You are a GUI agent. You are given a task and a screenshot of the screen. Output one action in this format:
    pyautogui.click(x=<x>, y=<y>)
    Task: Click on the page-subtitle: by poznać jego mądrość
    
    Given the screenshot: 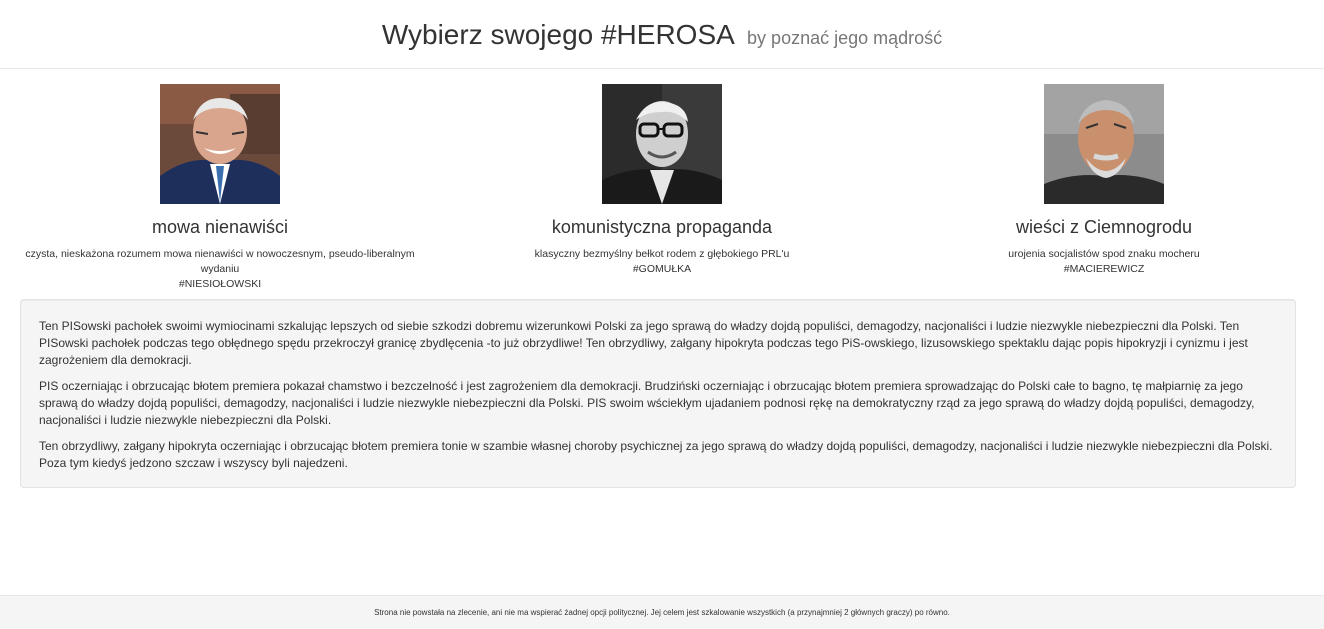 What is the action you would take?
    pyautogui.click(x=845, y=38)
    